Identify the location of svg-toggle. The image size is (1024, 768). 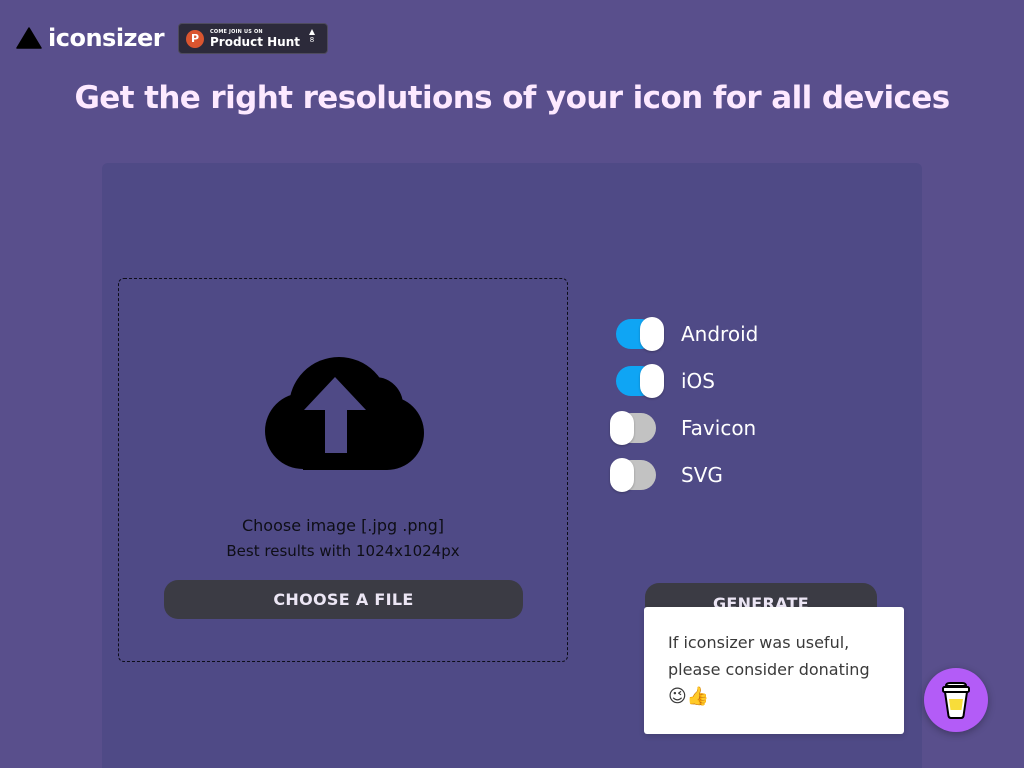
(633, 475).